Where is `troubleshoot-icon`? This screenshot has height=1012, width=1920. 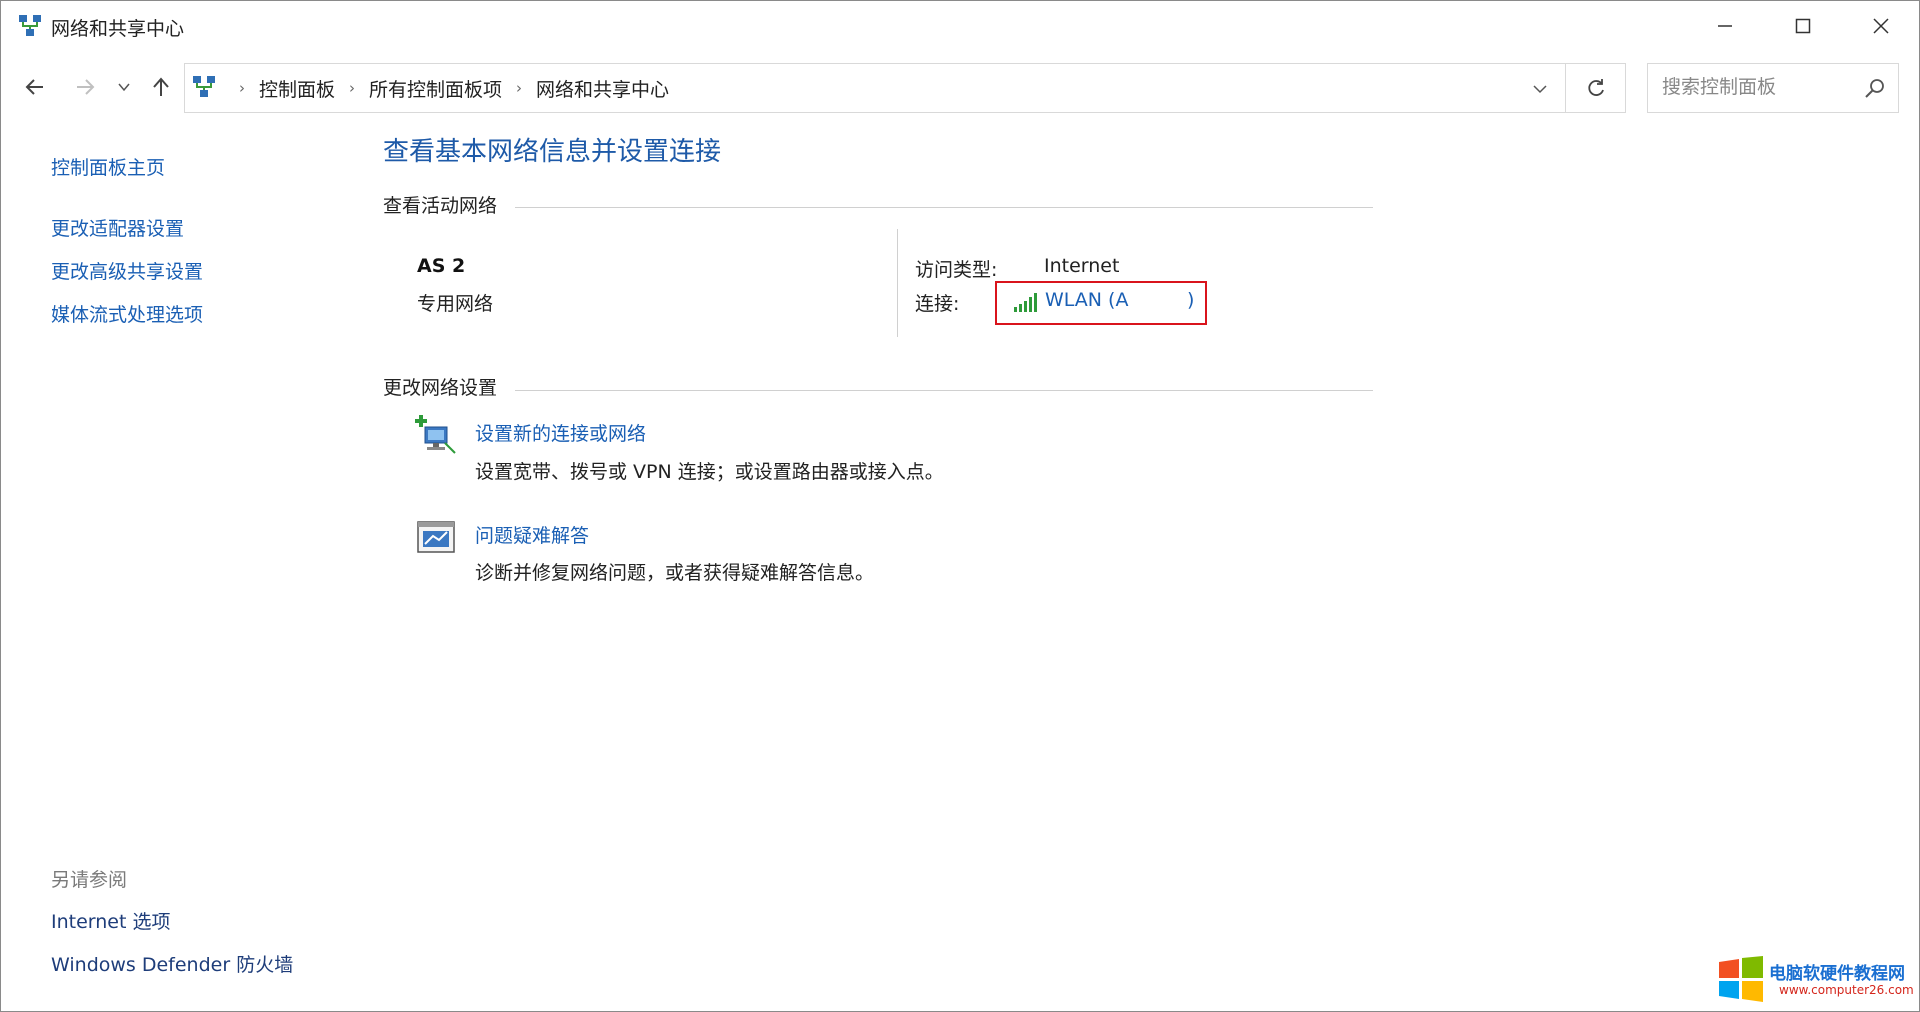
troubleshoot-icon is located at coordinates (436, 537).